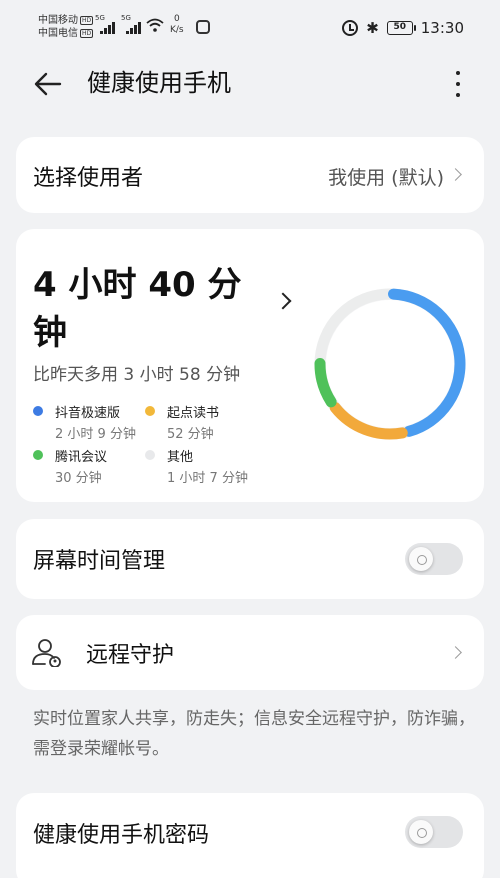  Describe the element at coordinates (250, 835) in the screenshot. I see `phone-password-row: 健康使用手机密码` at that location.